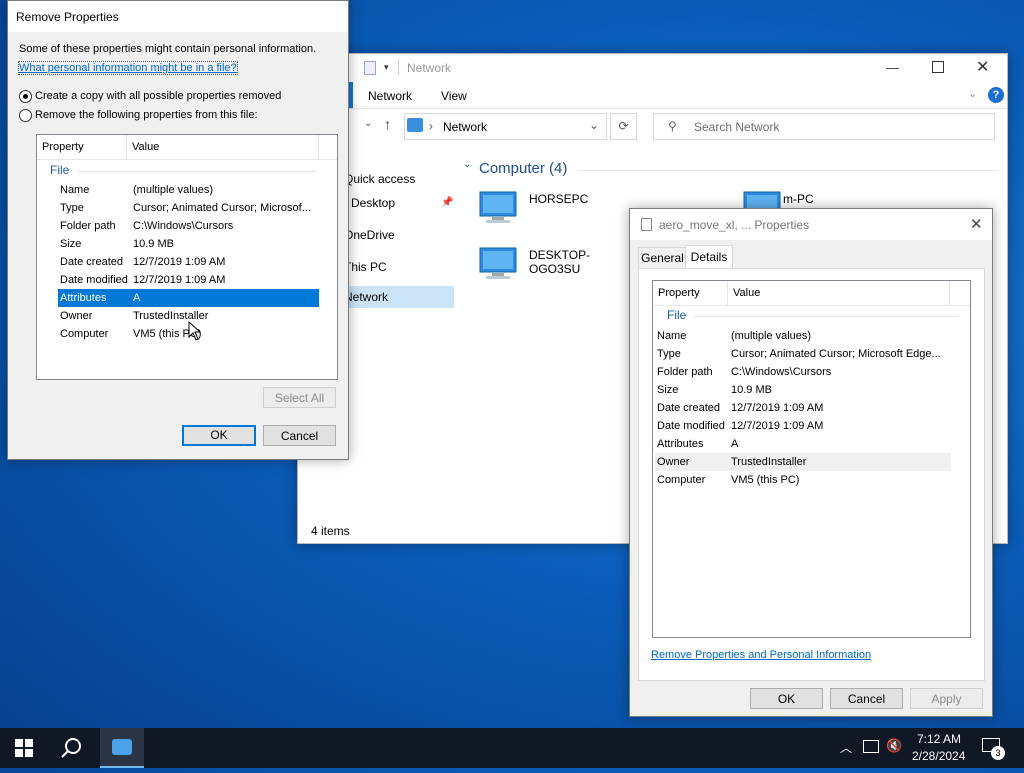 The height and width of the screenshot is (773, 1024). Describe the element at coordinates (993, 749) in the screenshot. I see `notification-center-button: 3` at that location.